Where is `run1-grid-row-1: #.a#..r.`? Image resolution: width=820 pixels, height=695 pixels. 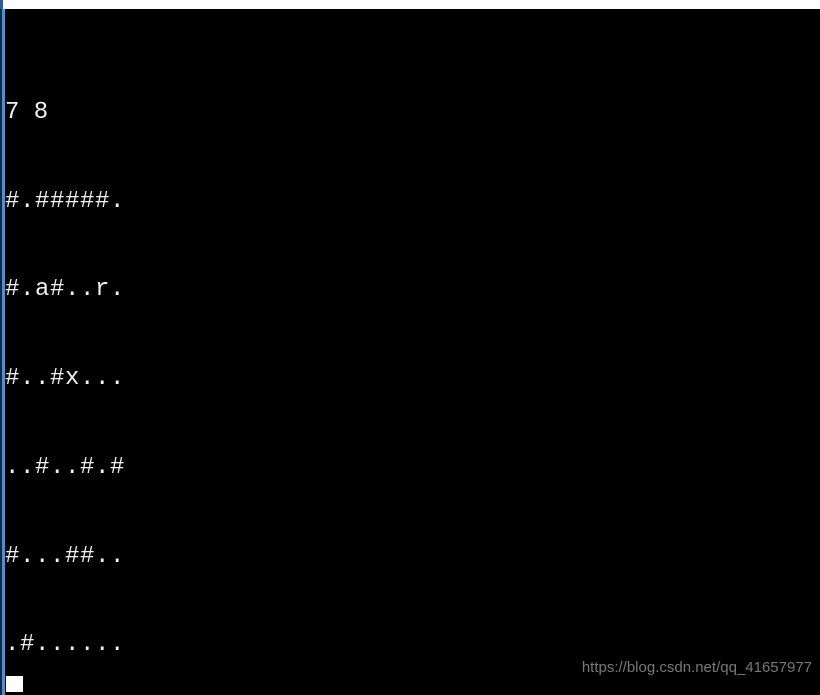 run1-grid-row-1: #.a#..r. is located at coordinates (65, 290).